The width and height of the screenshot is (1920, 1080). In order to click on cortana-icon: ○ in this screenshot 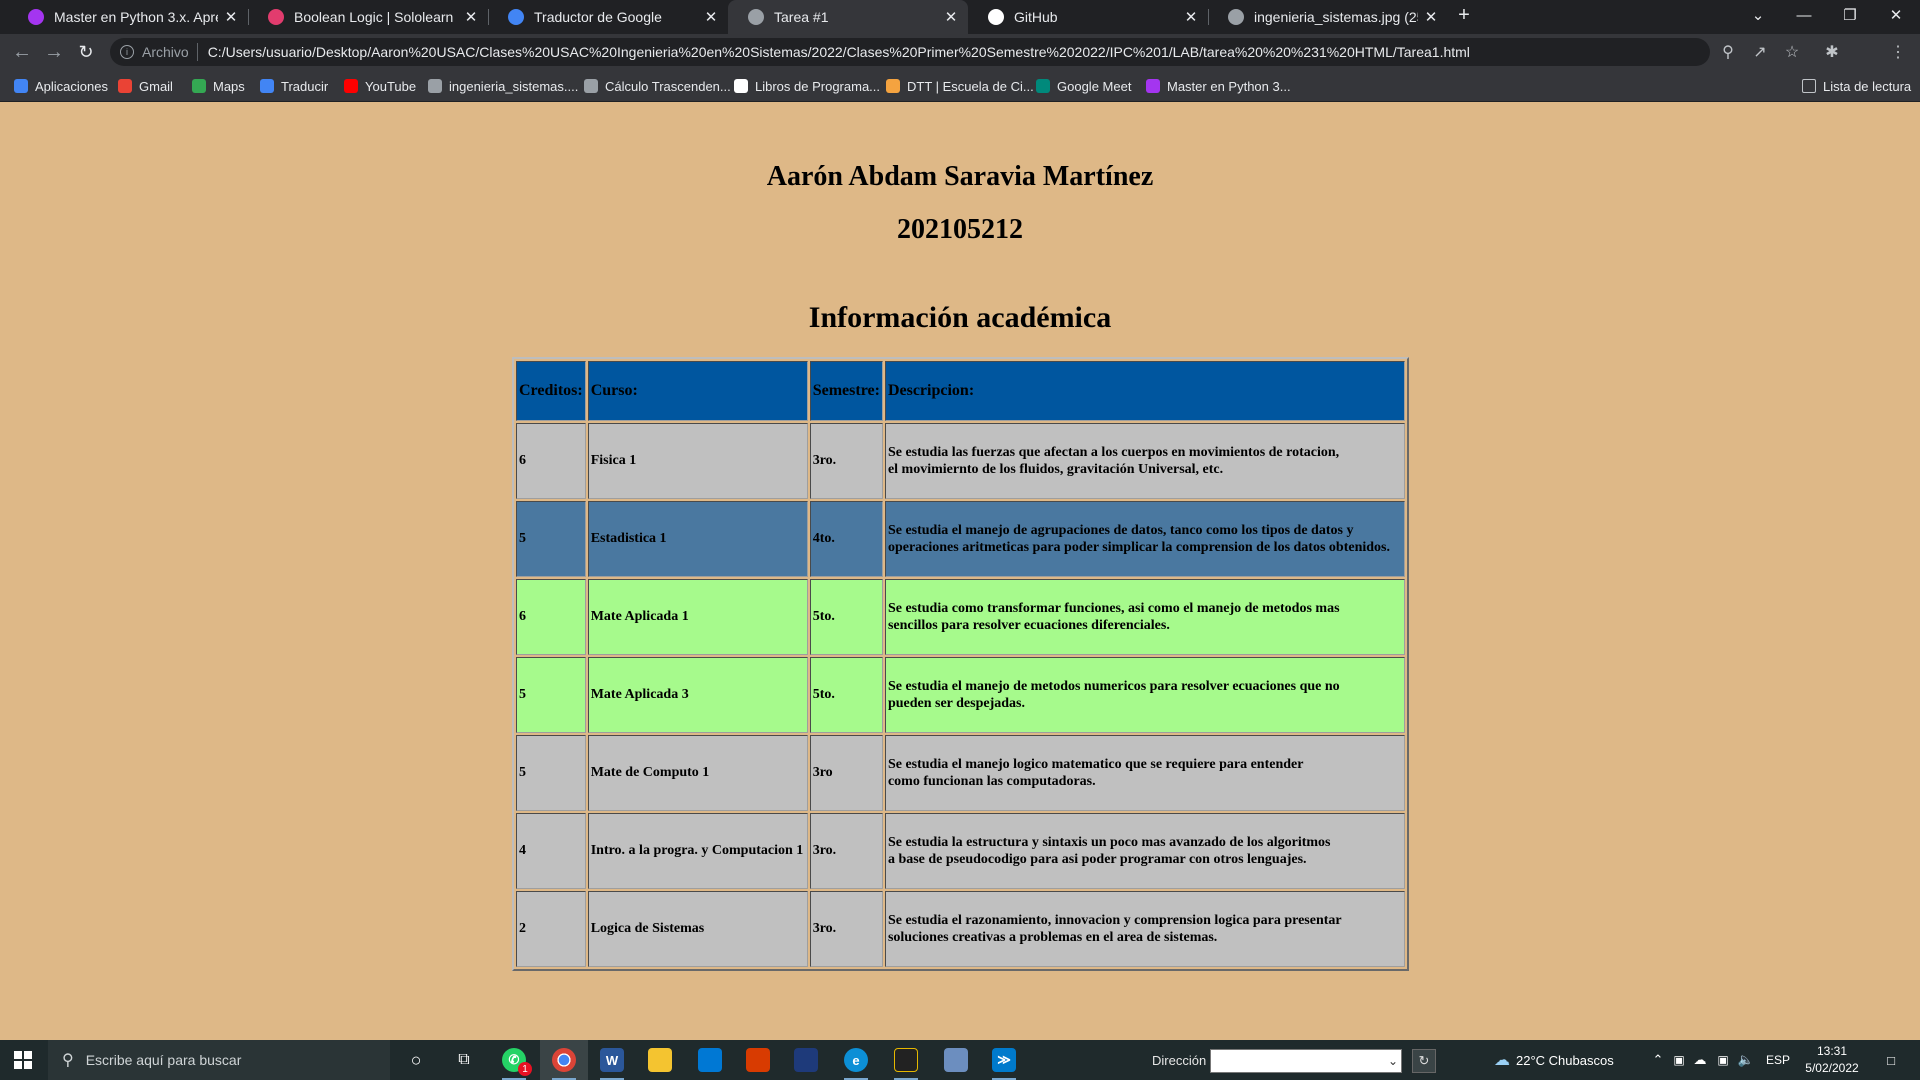, I will do `click(416, 1060)`.